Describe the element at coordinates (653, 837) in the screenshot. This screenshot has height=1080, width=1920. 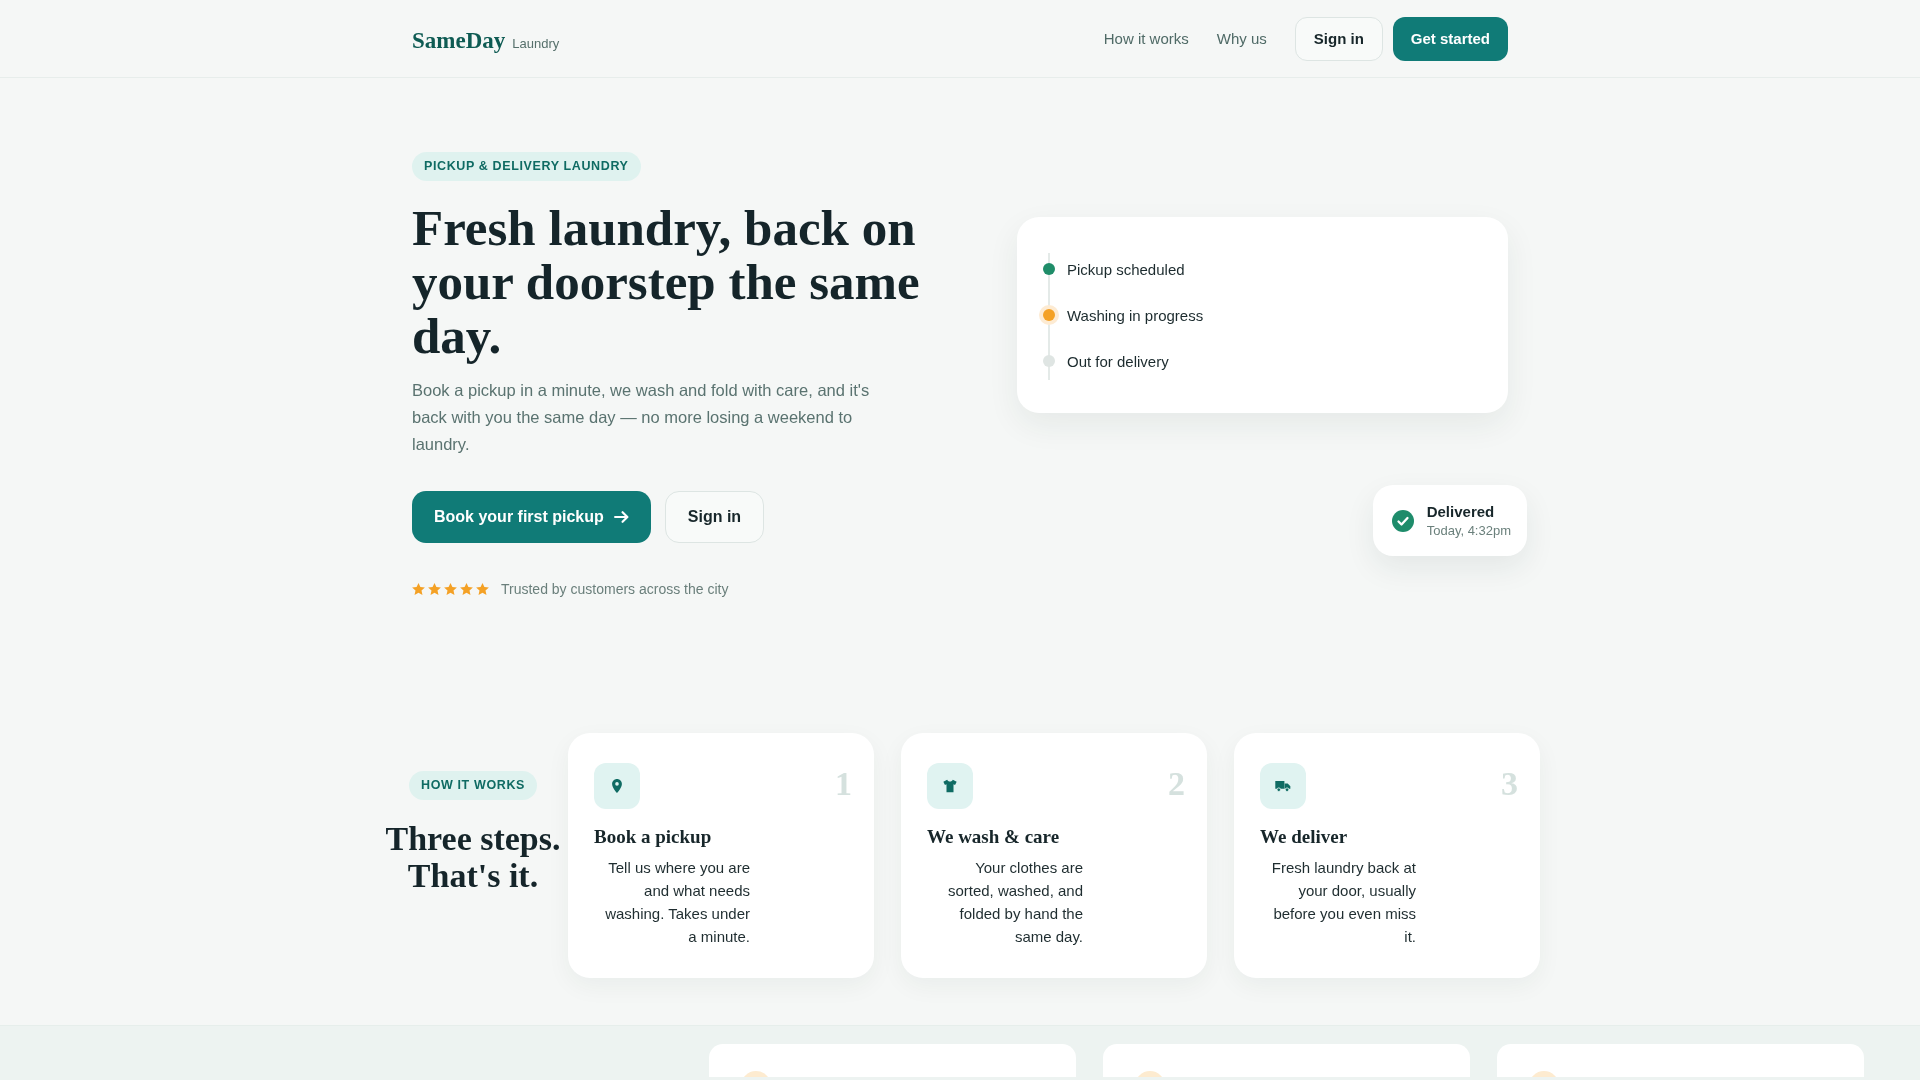
I see `step-title: Book a pickup` at that location.